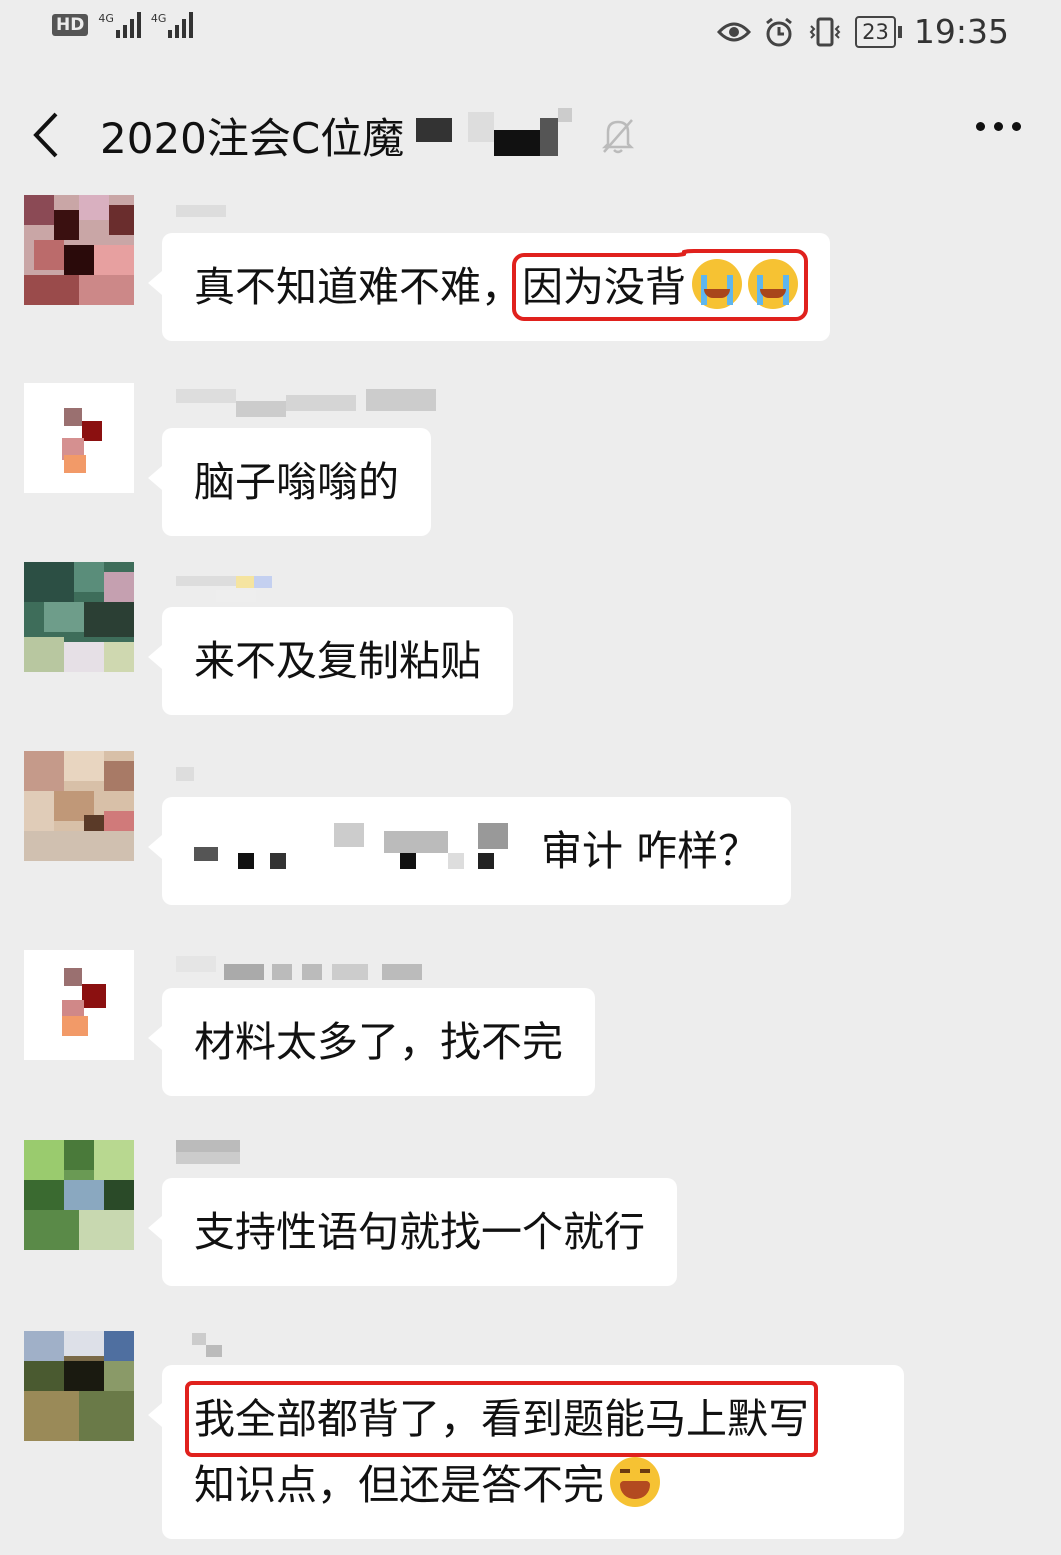  I want to click on page-title: 2020注会C位魔, so click(252, 138).